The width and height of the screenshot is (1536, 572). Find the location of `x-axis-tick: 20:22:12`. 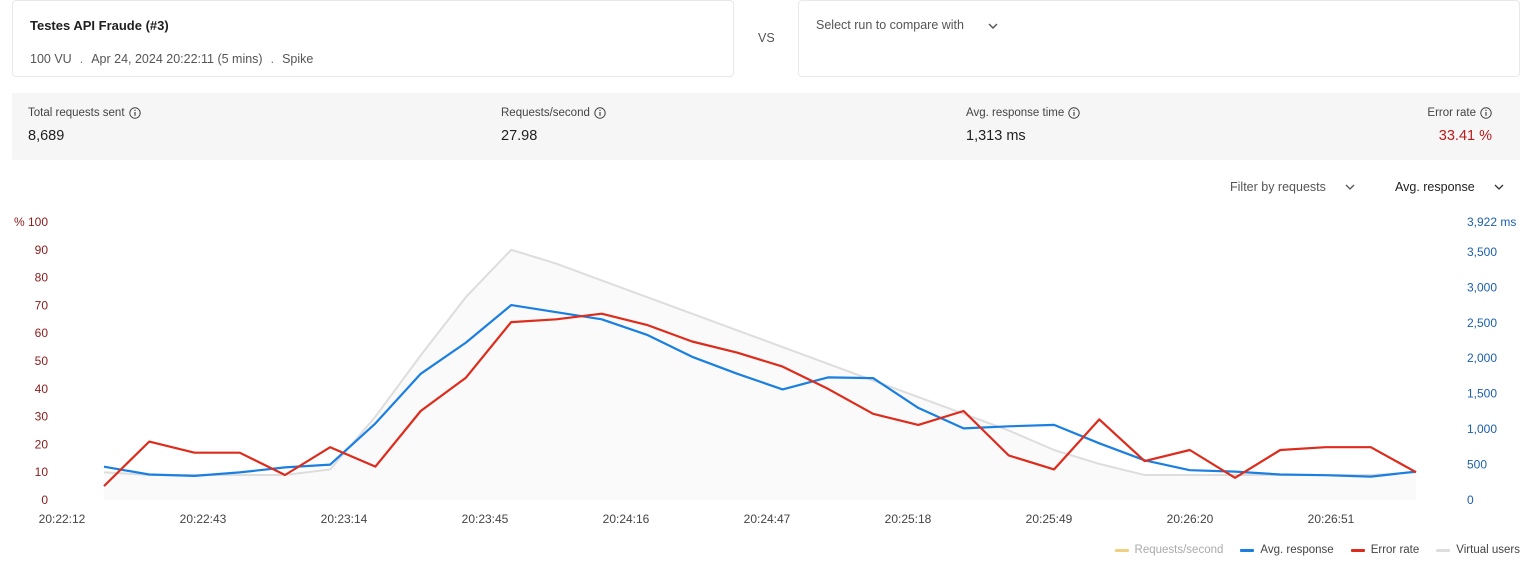

x-axis-tick: 20:22:12 is located at coordinates (62, 519).